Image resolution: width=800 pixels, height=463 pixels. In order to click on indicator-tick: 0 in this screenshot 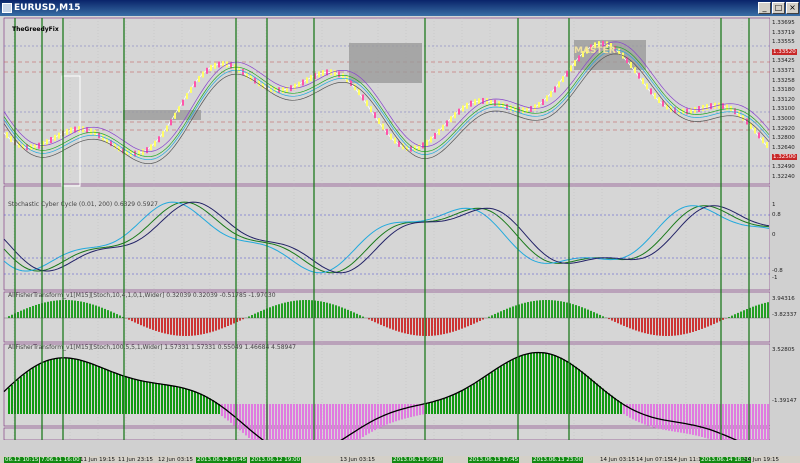, I will do `click(774, 235)`.